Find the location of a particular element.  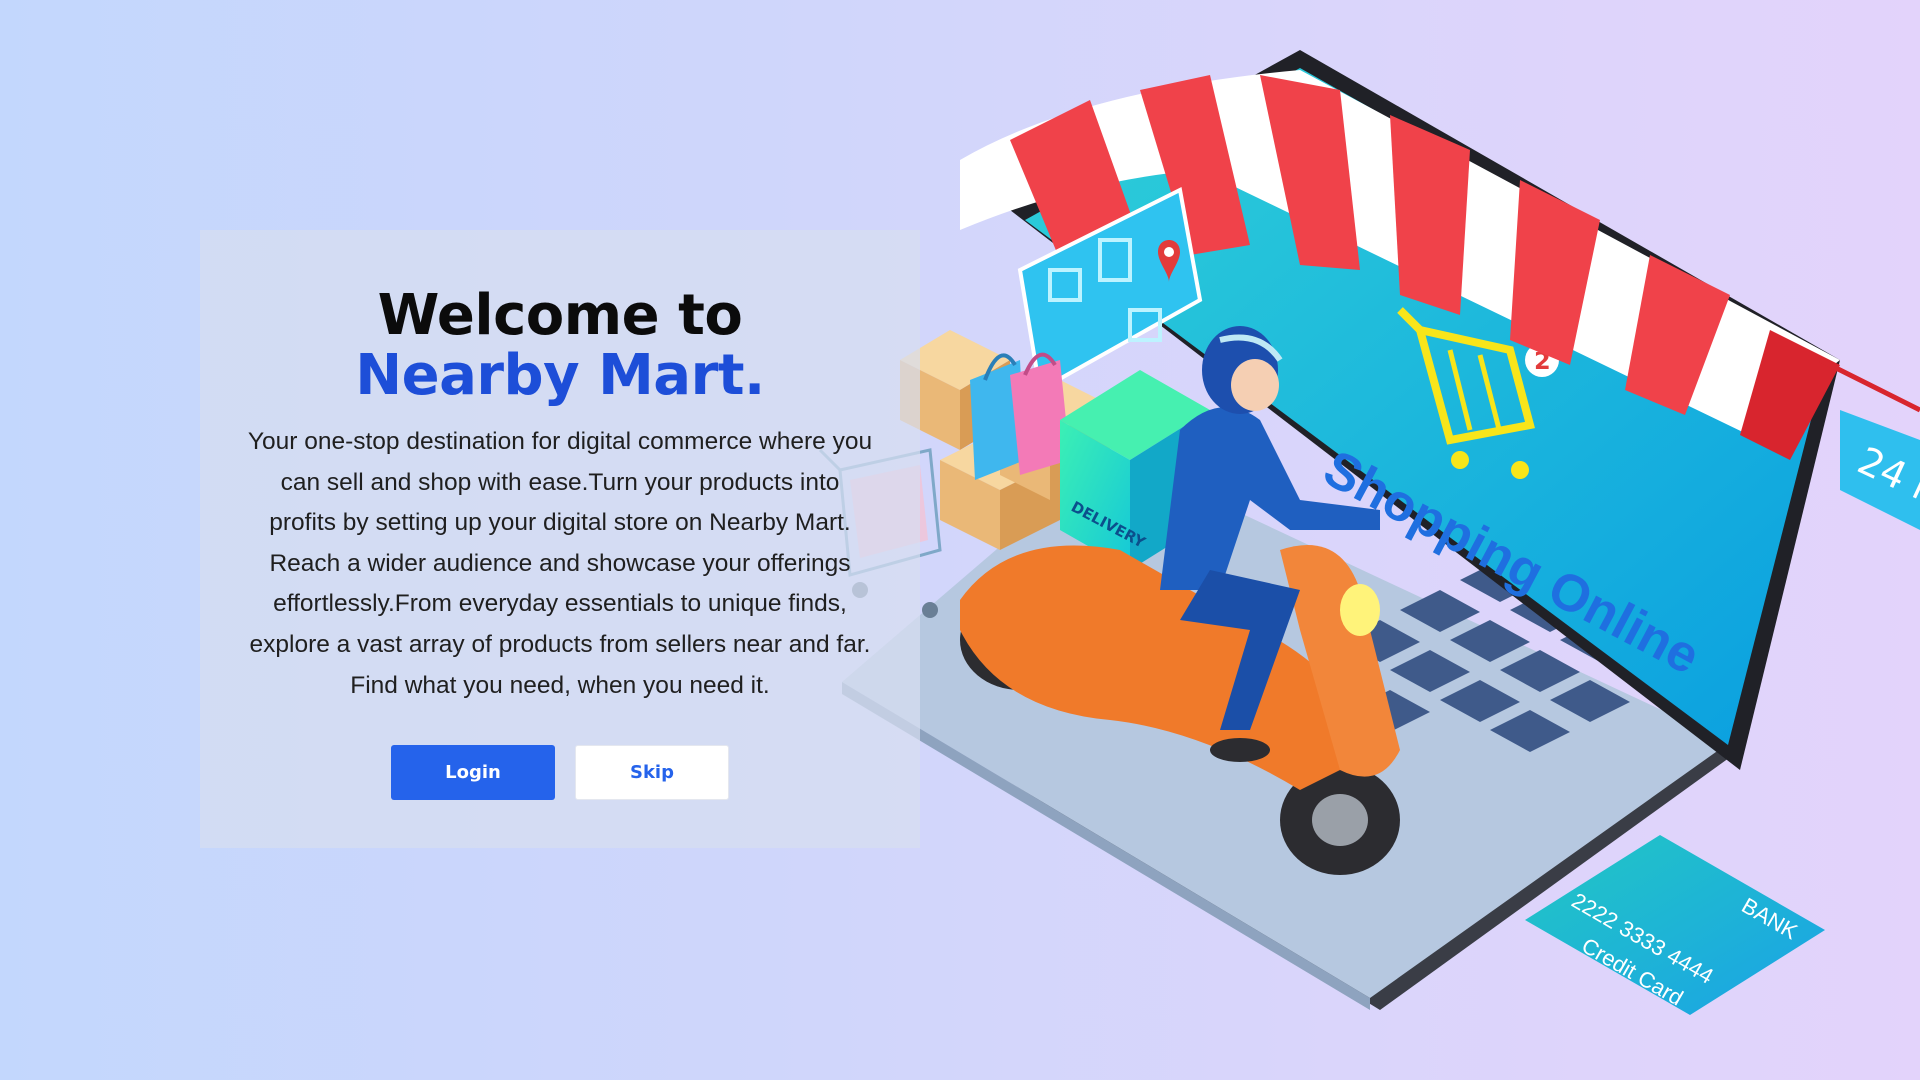

welcome-title: Welcome to is located at coordinates (560, 315).